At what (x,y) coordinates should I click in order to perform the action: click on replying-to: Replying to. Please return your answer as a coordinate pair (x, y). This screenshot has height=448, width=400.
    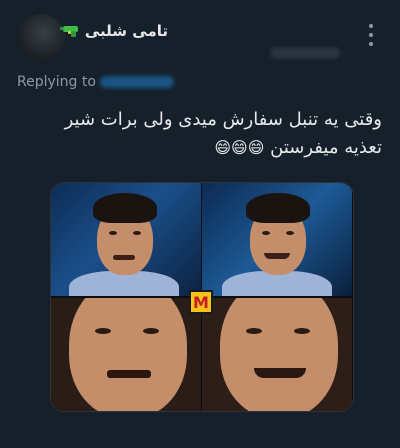
    Looking at the image, I should click on (95, 82).